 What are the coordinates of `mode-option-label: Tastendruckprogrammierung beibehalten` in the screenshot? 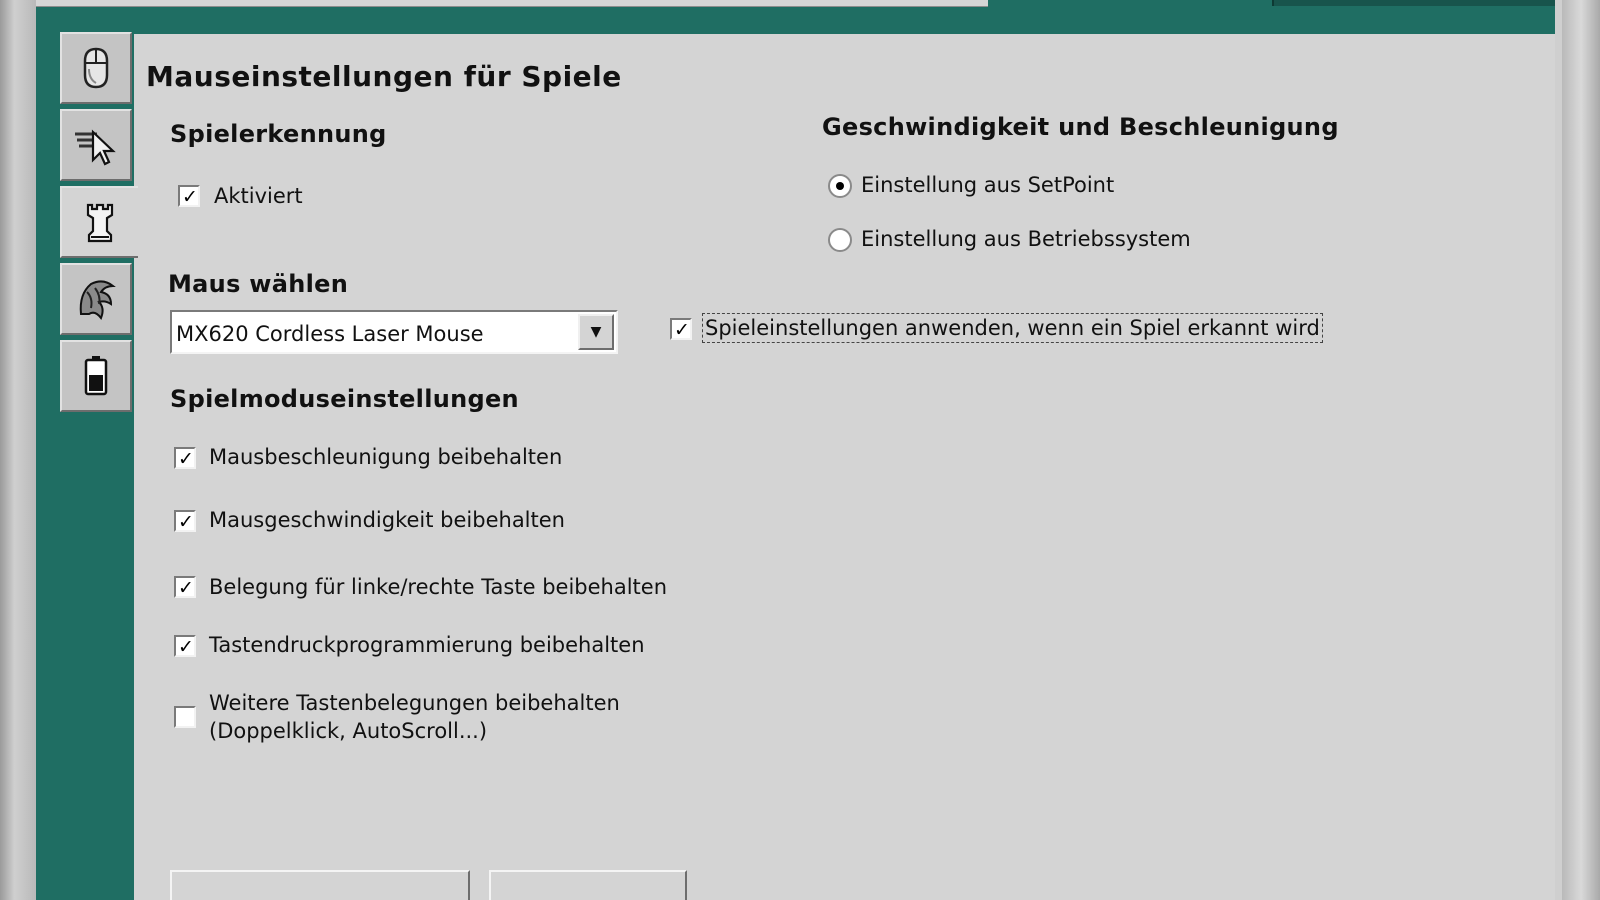 It's located at (427, 645).